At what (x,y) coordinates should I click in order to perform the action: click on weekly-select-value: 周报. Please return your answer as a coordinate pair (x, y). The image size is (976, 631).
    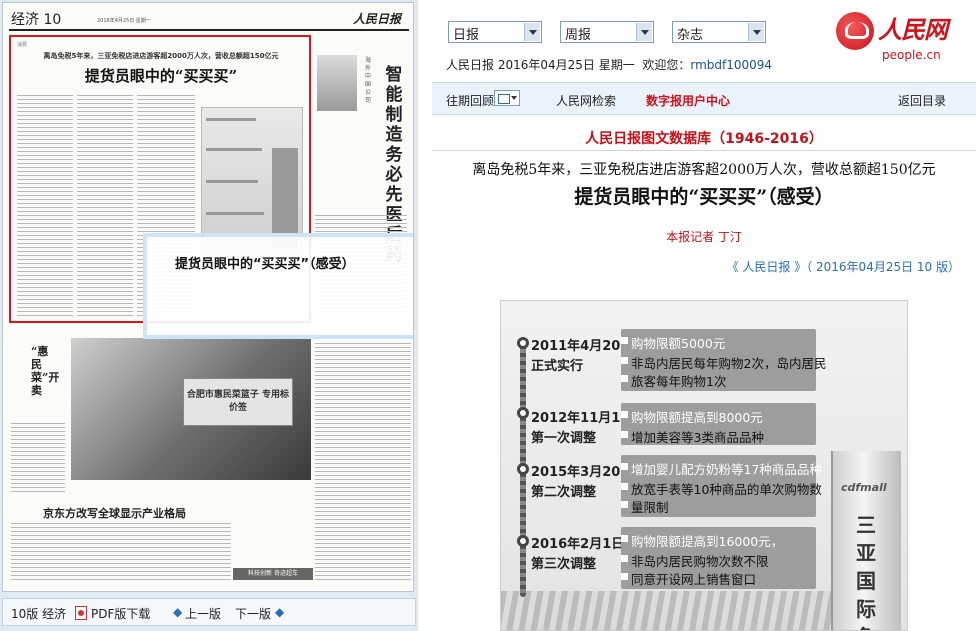
    Looking at the image, I should click on (578, 35).